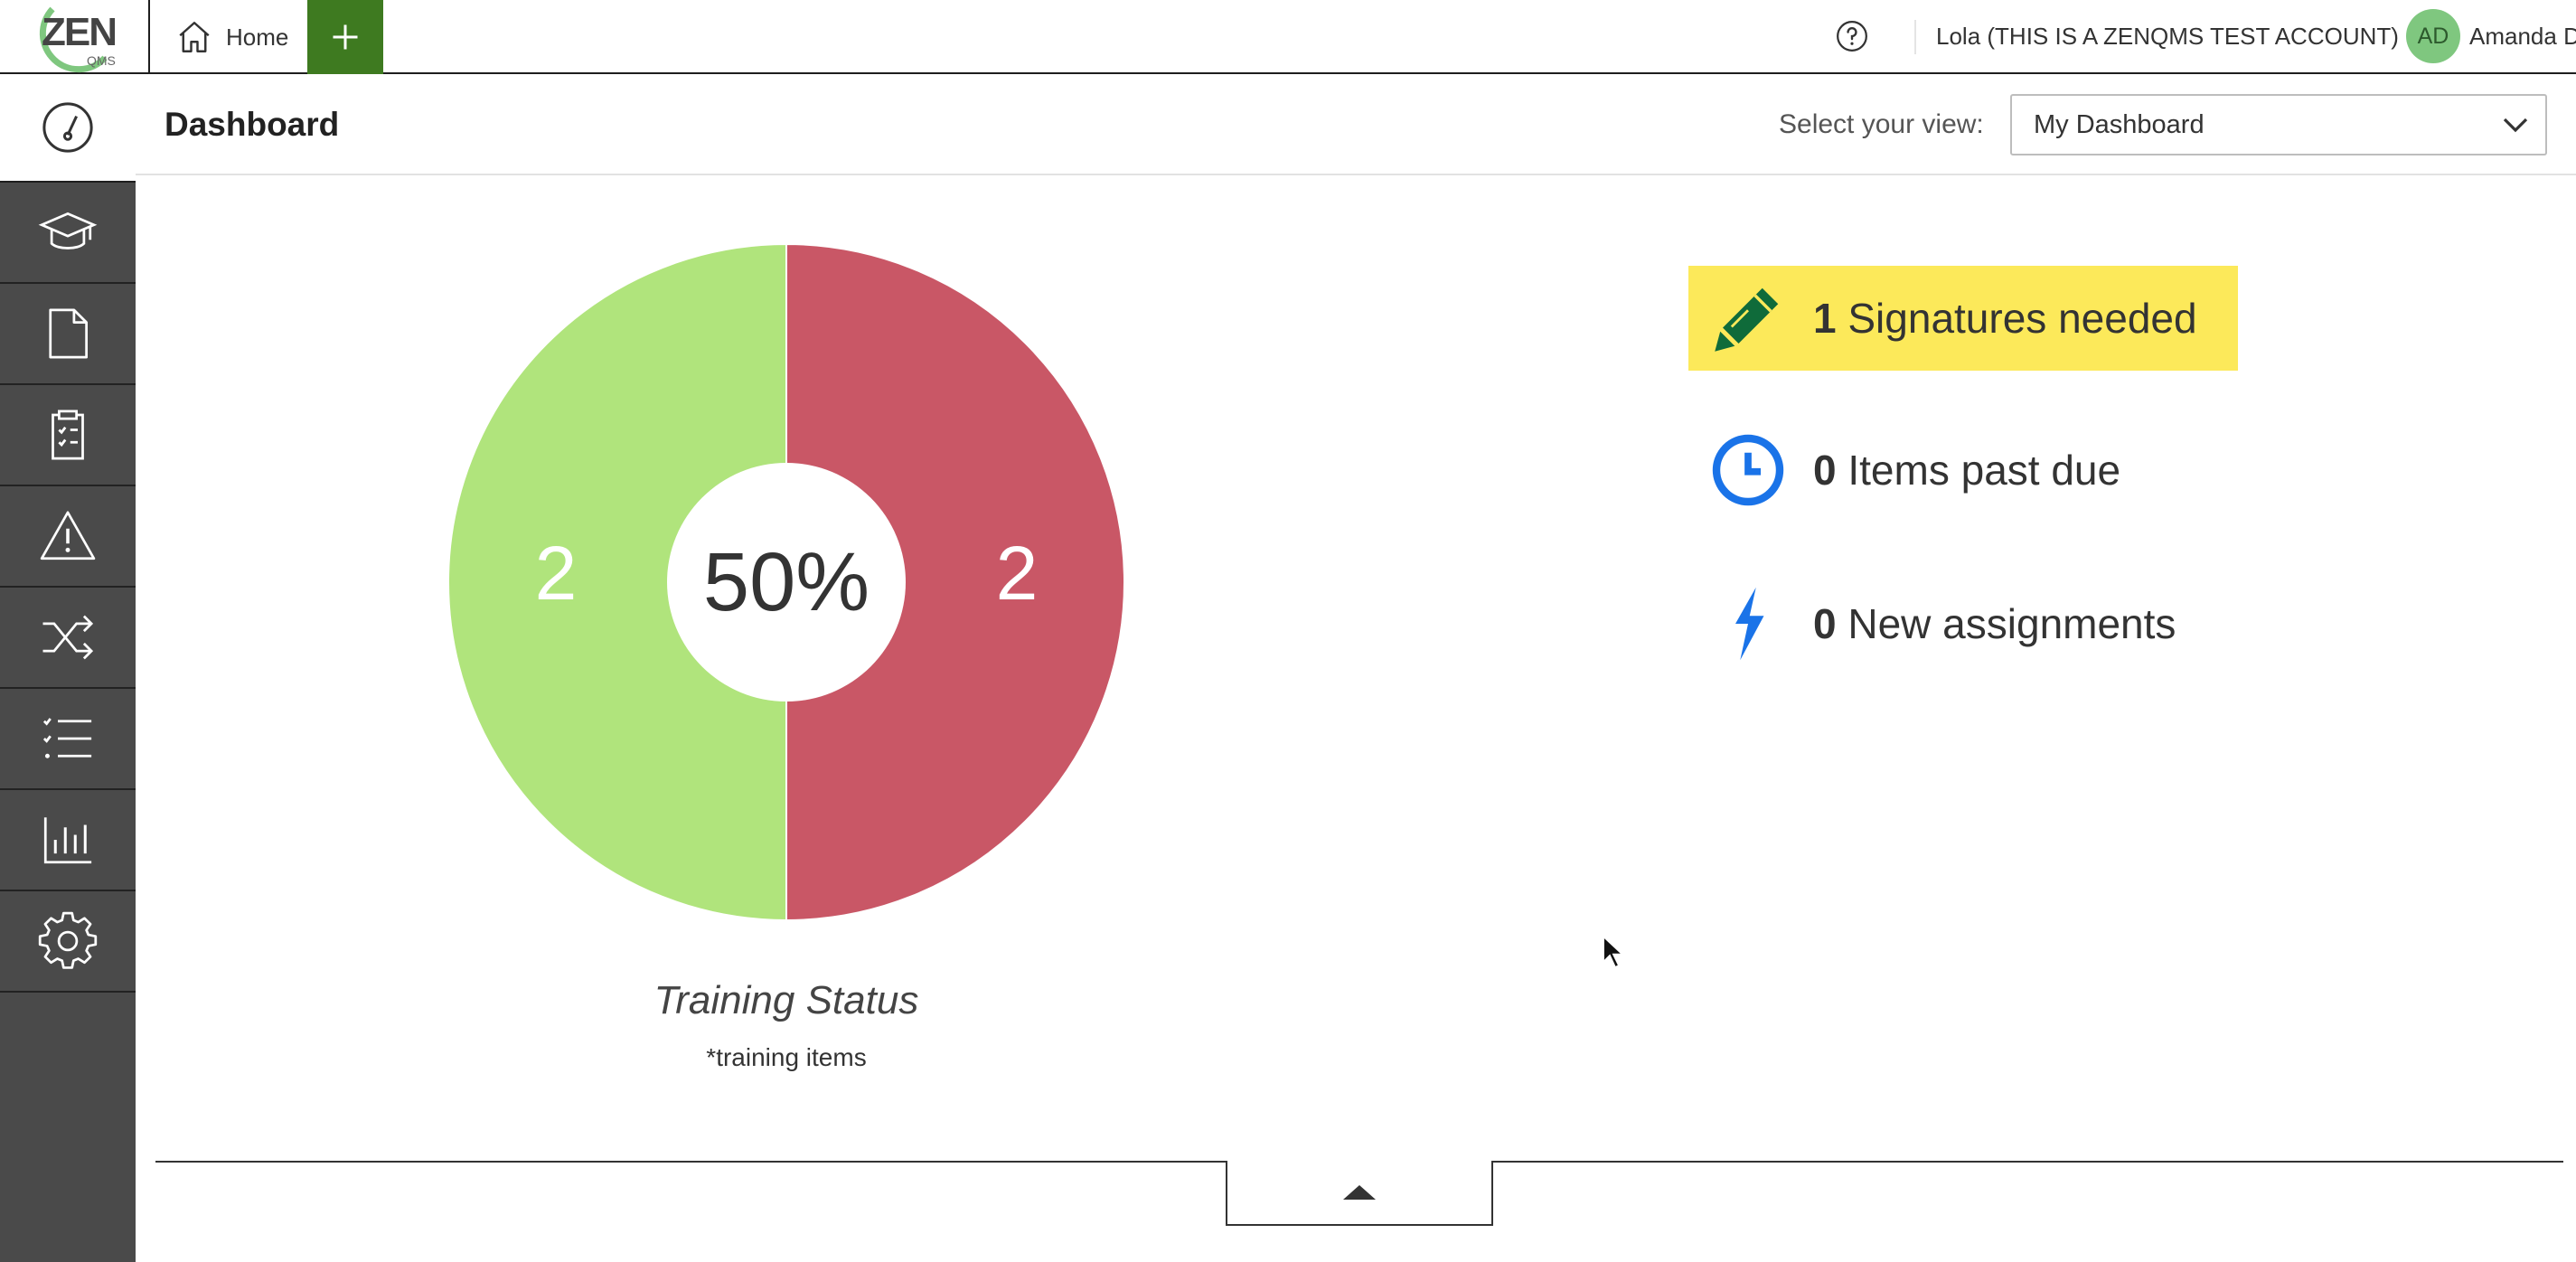 This screenshot has height=1262, width=2576. What do you see at coordinates (786, 1000) in the screenshot?
I see `chart-title: Training Status` at bounding box center [786, 1000].